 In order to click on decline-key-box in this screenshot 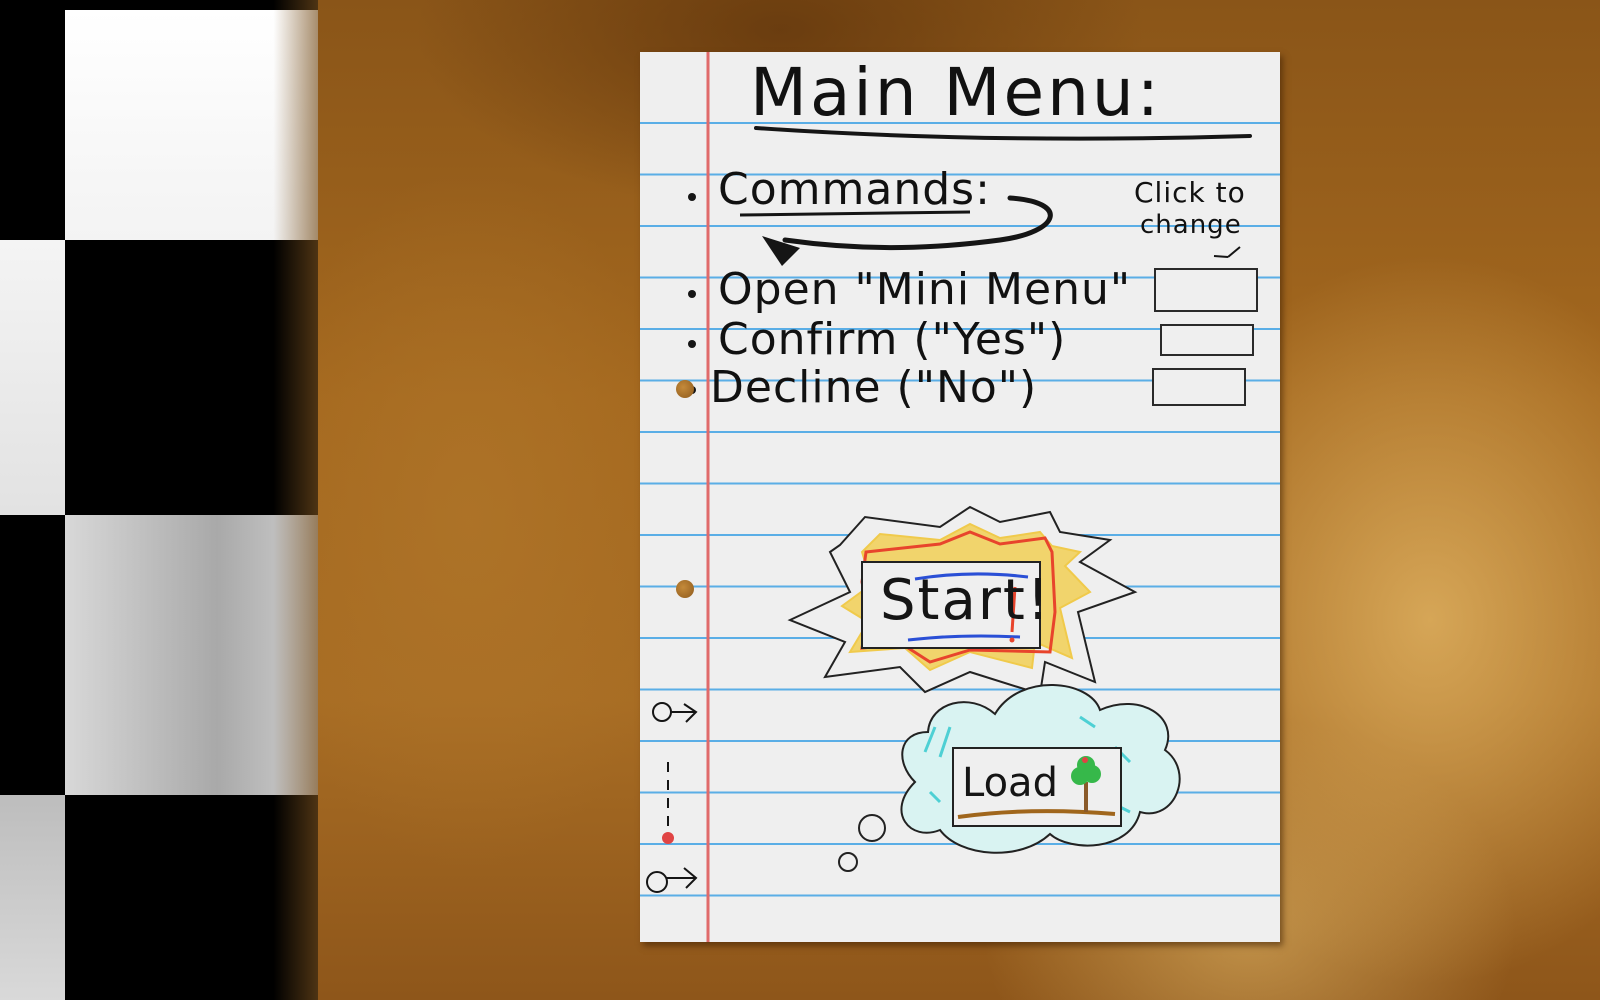, I will do `click(1199, 387)`.